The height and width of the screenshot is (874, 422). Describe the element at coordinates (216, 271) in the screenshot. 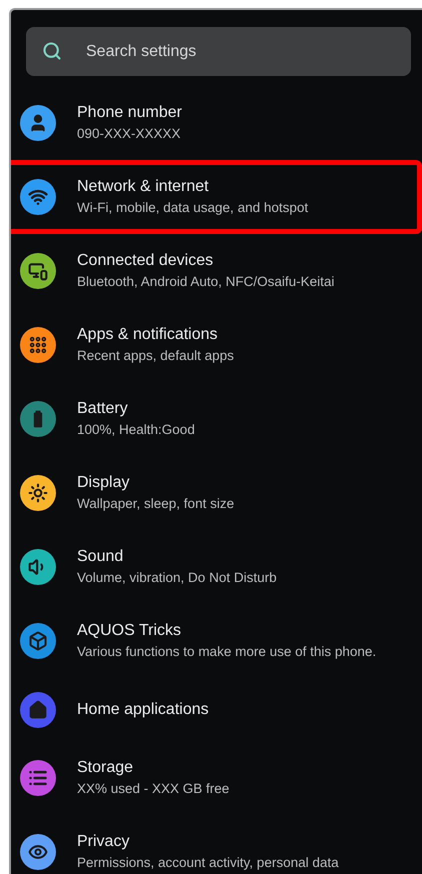

I see `settings-item: Connected devices Bluetooth, Android Auto, NFC/Osaifu-Keitai` at that location.